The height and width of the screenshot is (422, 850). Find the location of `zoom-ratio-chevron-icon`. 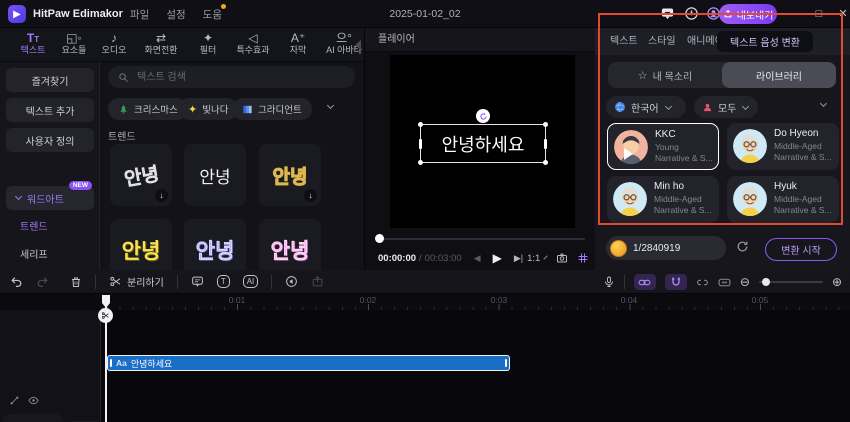

zoom-ratio-chevron-icon is located at coordinates (545, 257).